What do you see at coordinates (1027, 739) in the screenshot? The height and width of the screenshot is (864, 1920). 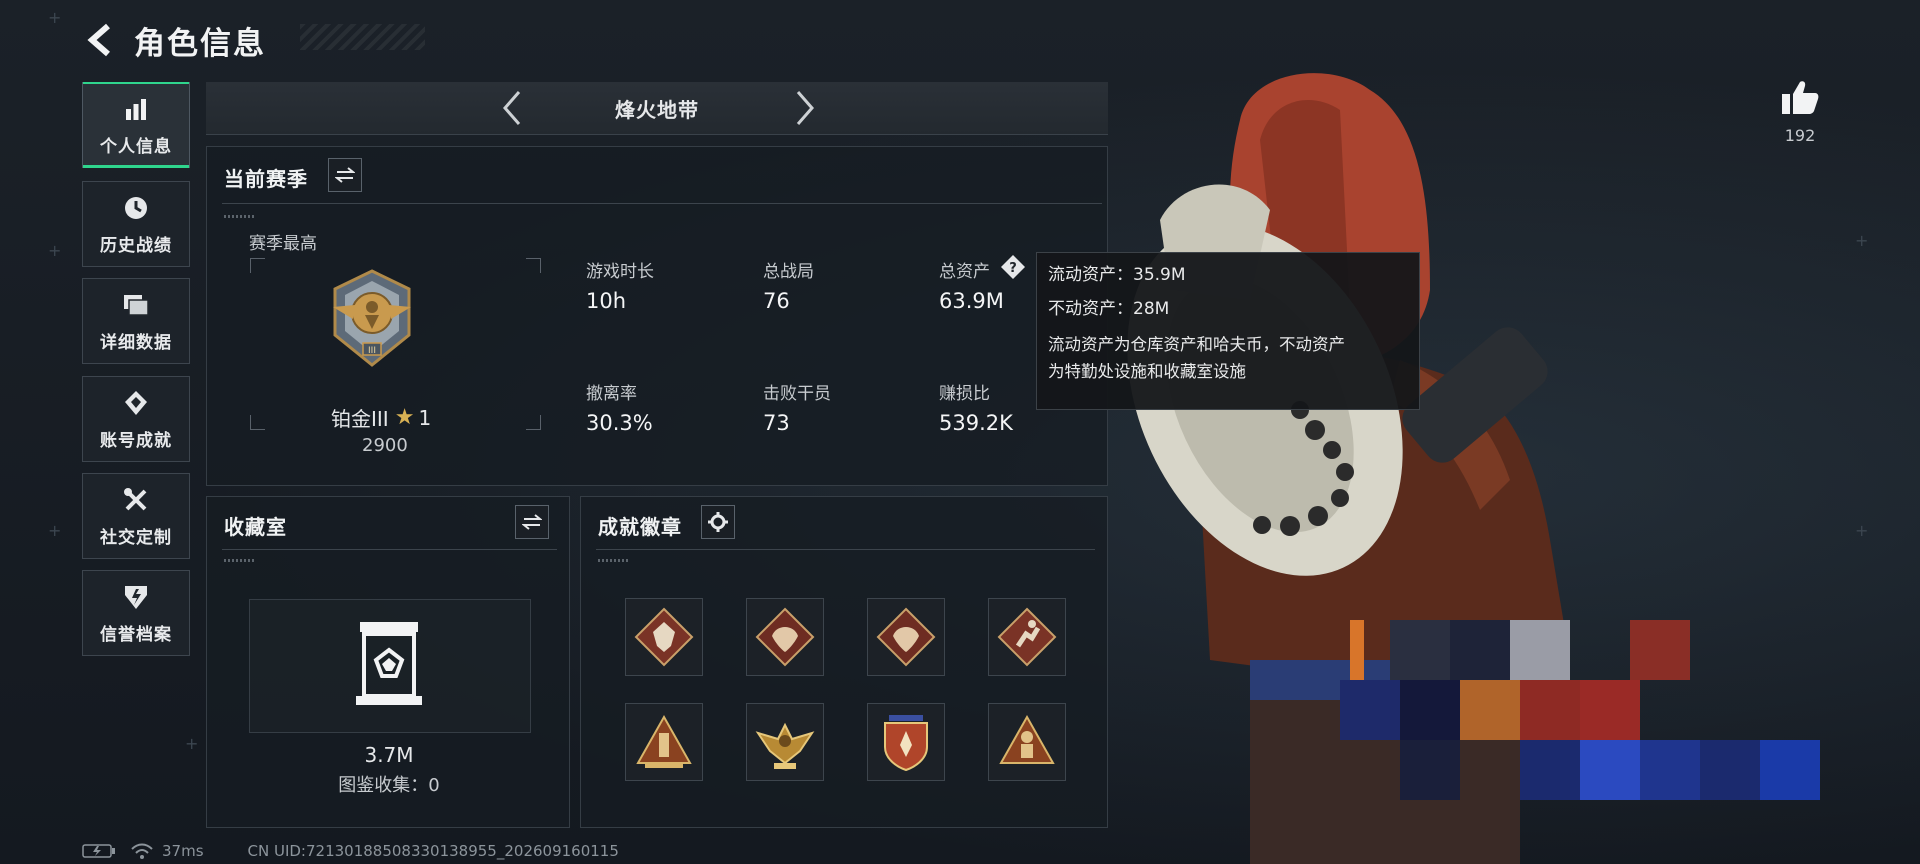 I see `soldier-badge-icon` at bounding box center [1027, 739].